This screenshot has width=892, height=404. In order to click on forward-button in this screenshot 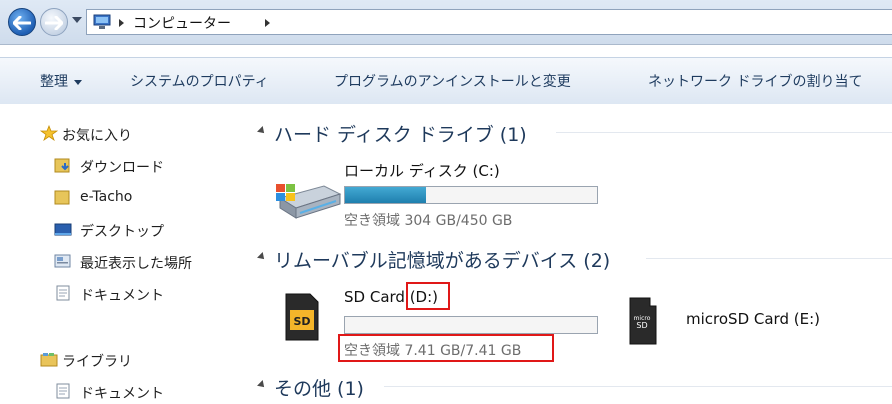, I will do `click(54, 22)`.